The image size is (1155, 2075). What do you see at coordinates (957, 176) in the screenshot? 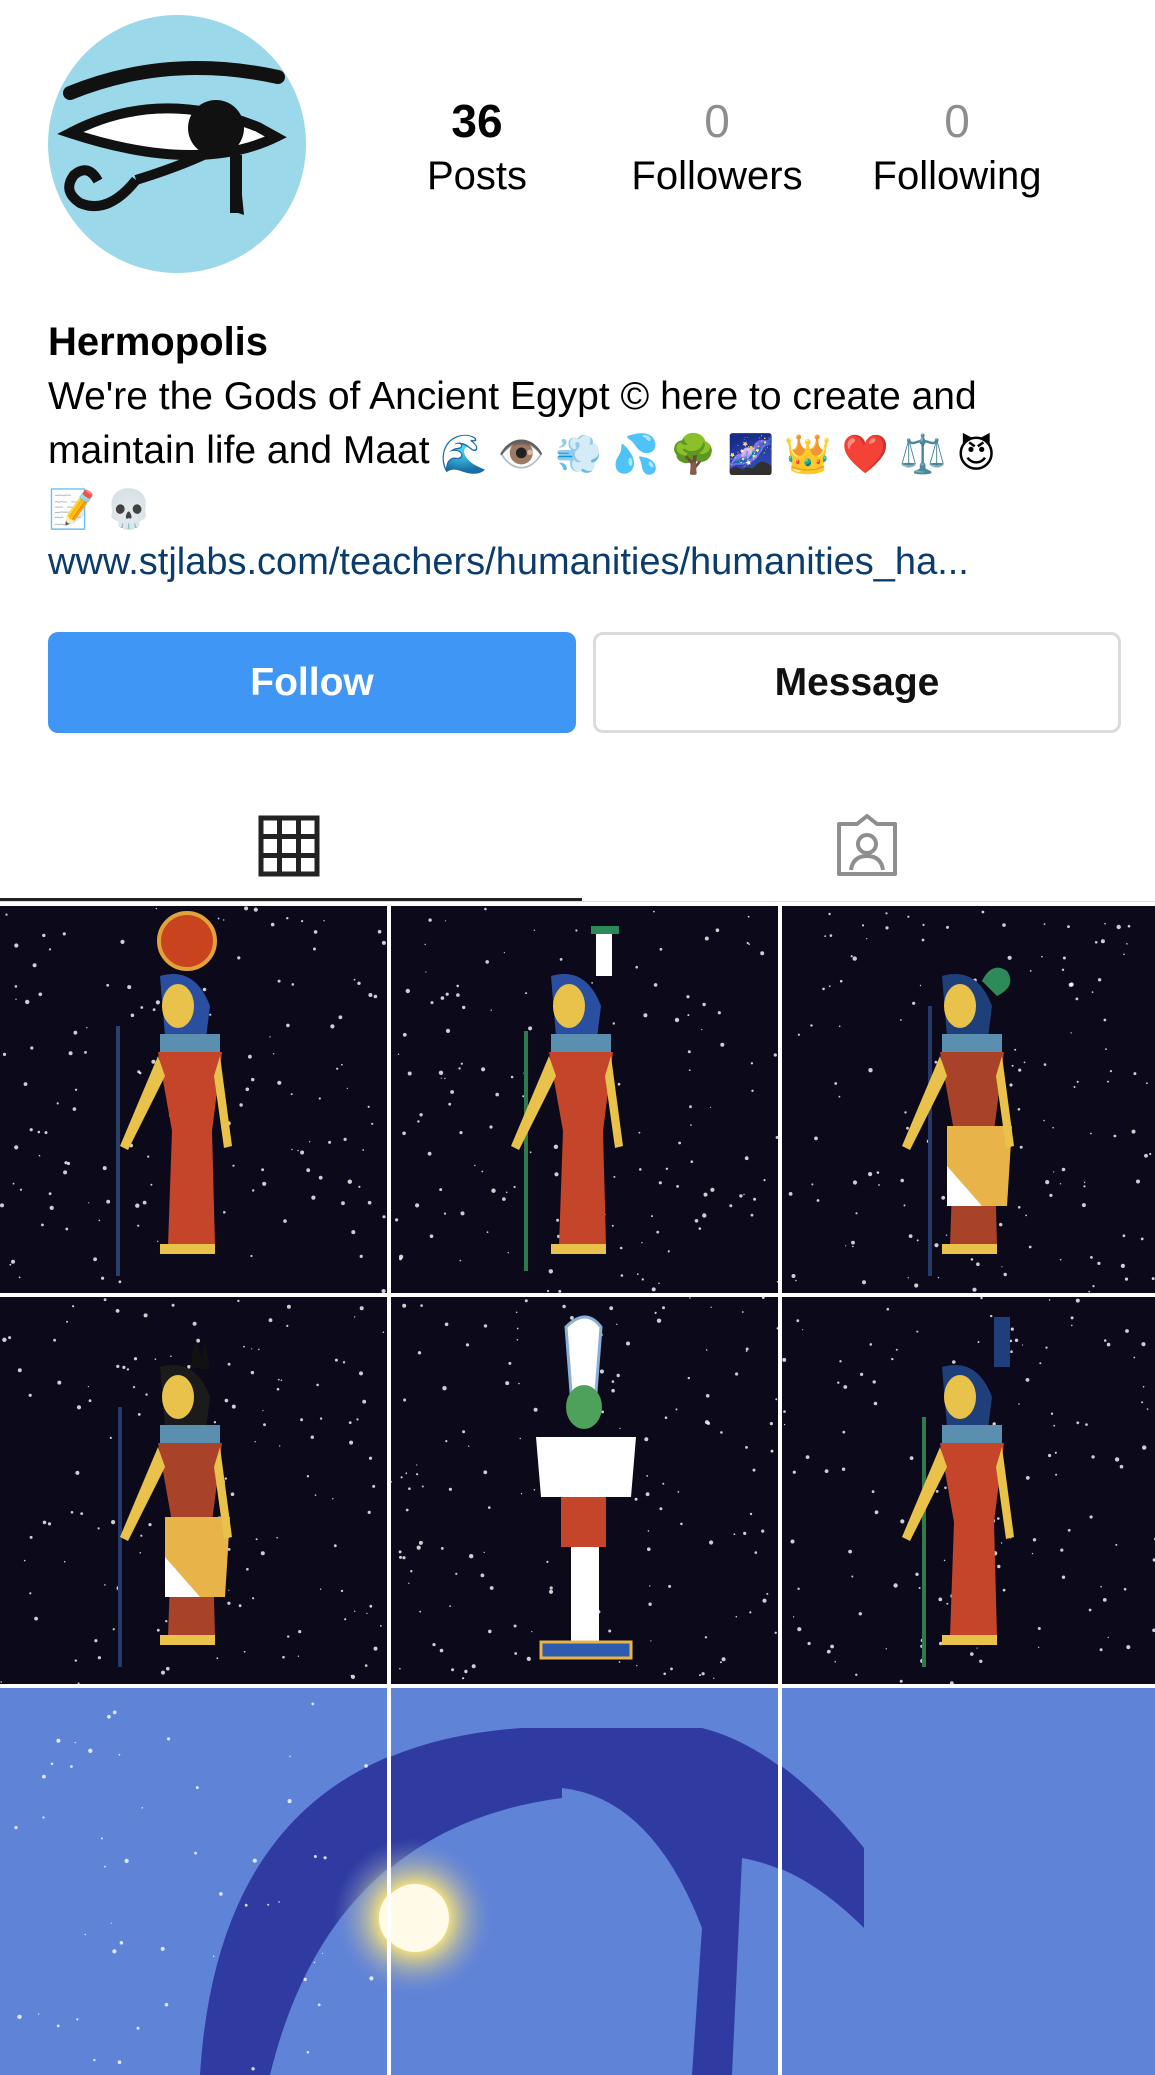
I see `following-label: Following` at bounding box center [957, 176].